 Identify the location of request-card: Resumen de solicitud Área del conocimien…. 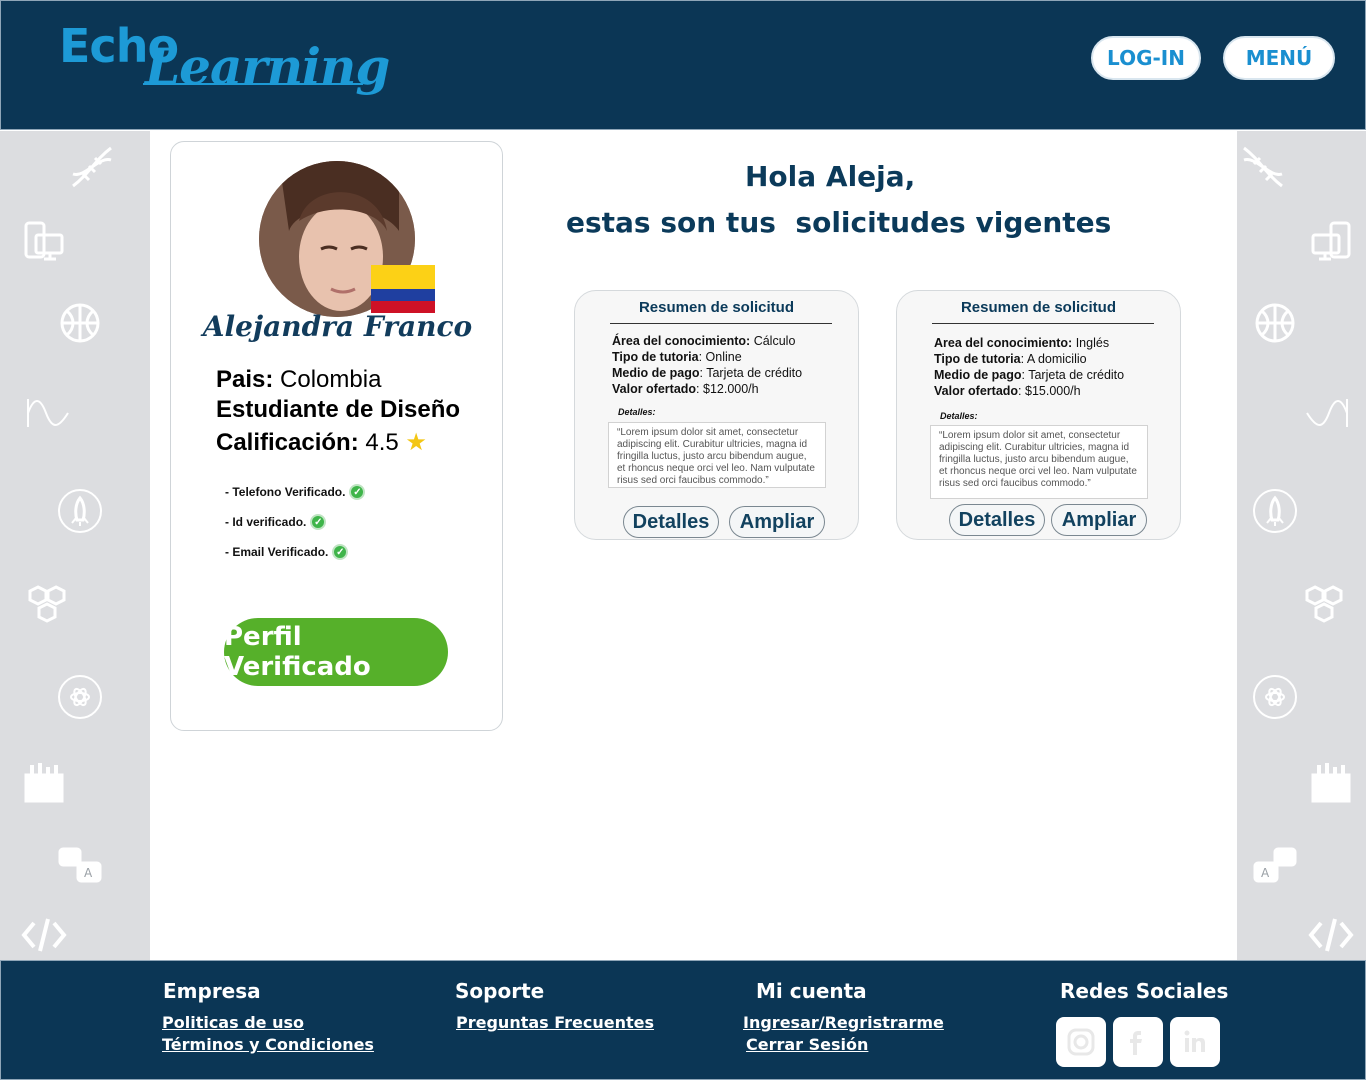
(716, 415).